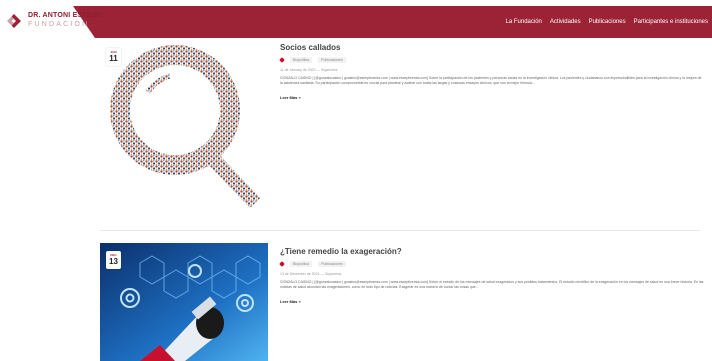 This screenshot has width=712, height=361. I want to click on crowd-magnifier-image, so click(184, 125).